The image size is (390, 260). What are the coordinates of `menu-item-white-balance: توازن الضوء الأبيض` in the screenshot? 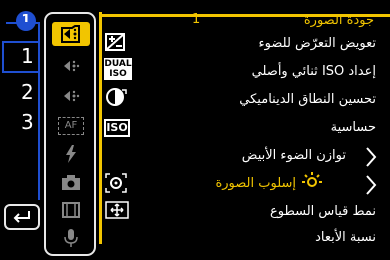 It's located at (294, 155).